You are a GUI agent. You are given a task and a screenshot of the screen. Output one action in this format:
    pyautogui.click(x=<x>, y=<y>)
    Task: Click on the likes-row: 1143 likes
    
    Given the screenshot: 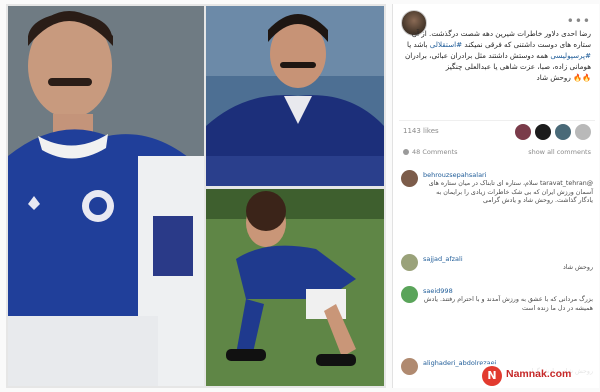 What is the action you would take?
    pyautogui.click(x=497, y=132)
    